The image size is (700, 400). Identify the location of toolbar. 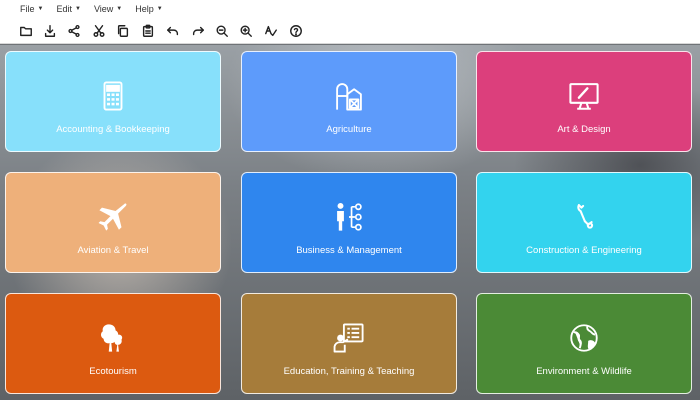
(350, 31).